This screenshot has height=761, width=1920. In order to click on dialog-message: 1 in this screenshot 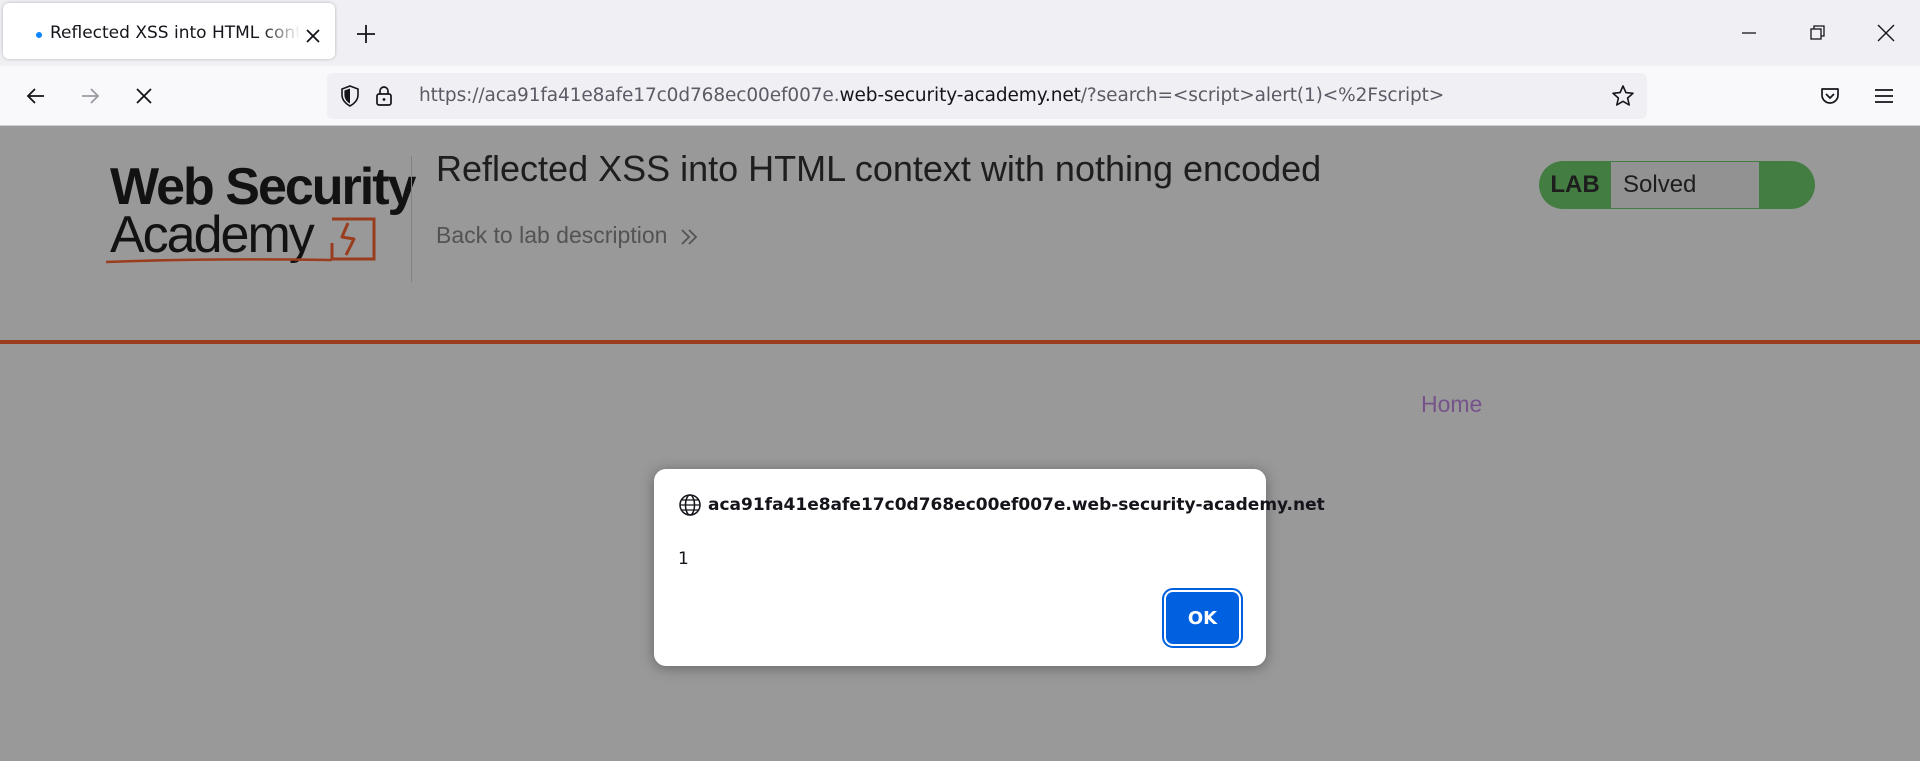, I will do `click(683, 559)`.